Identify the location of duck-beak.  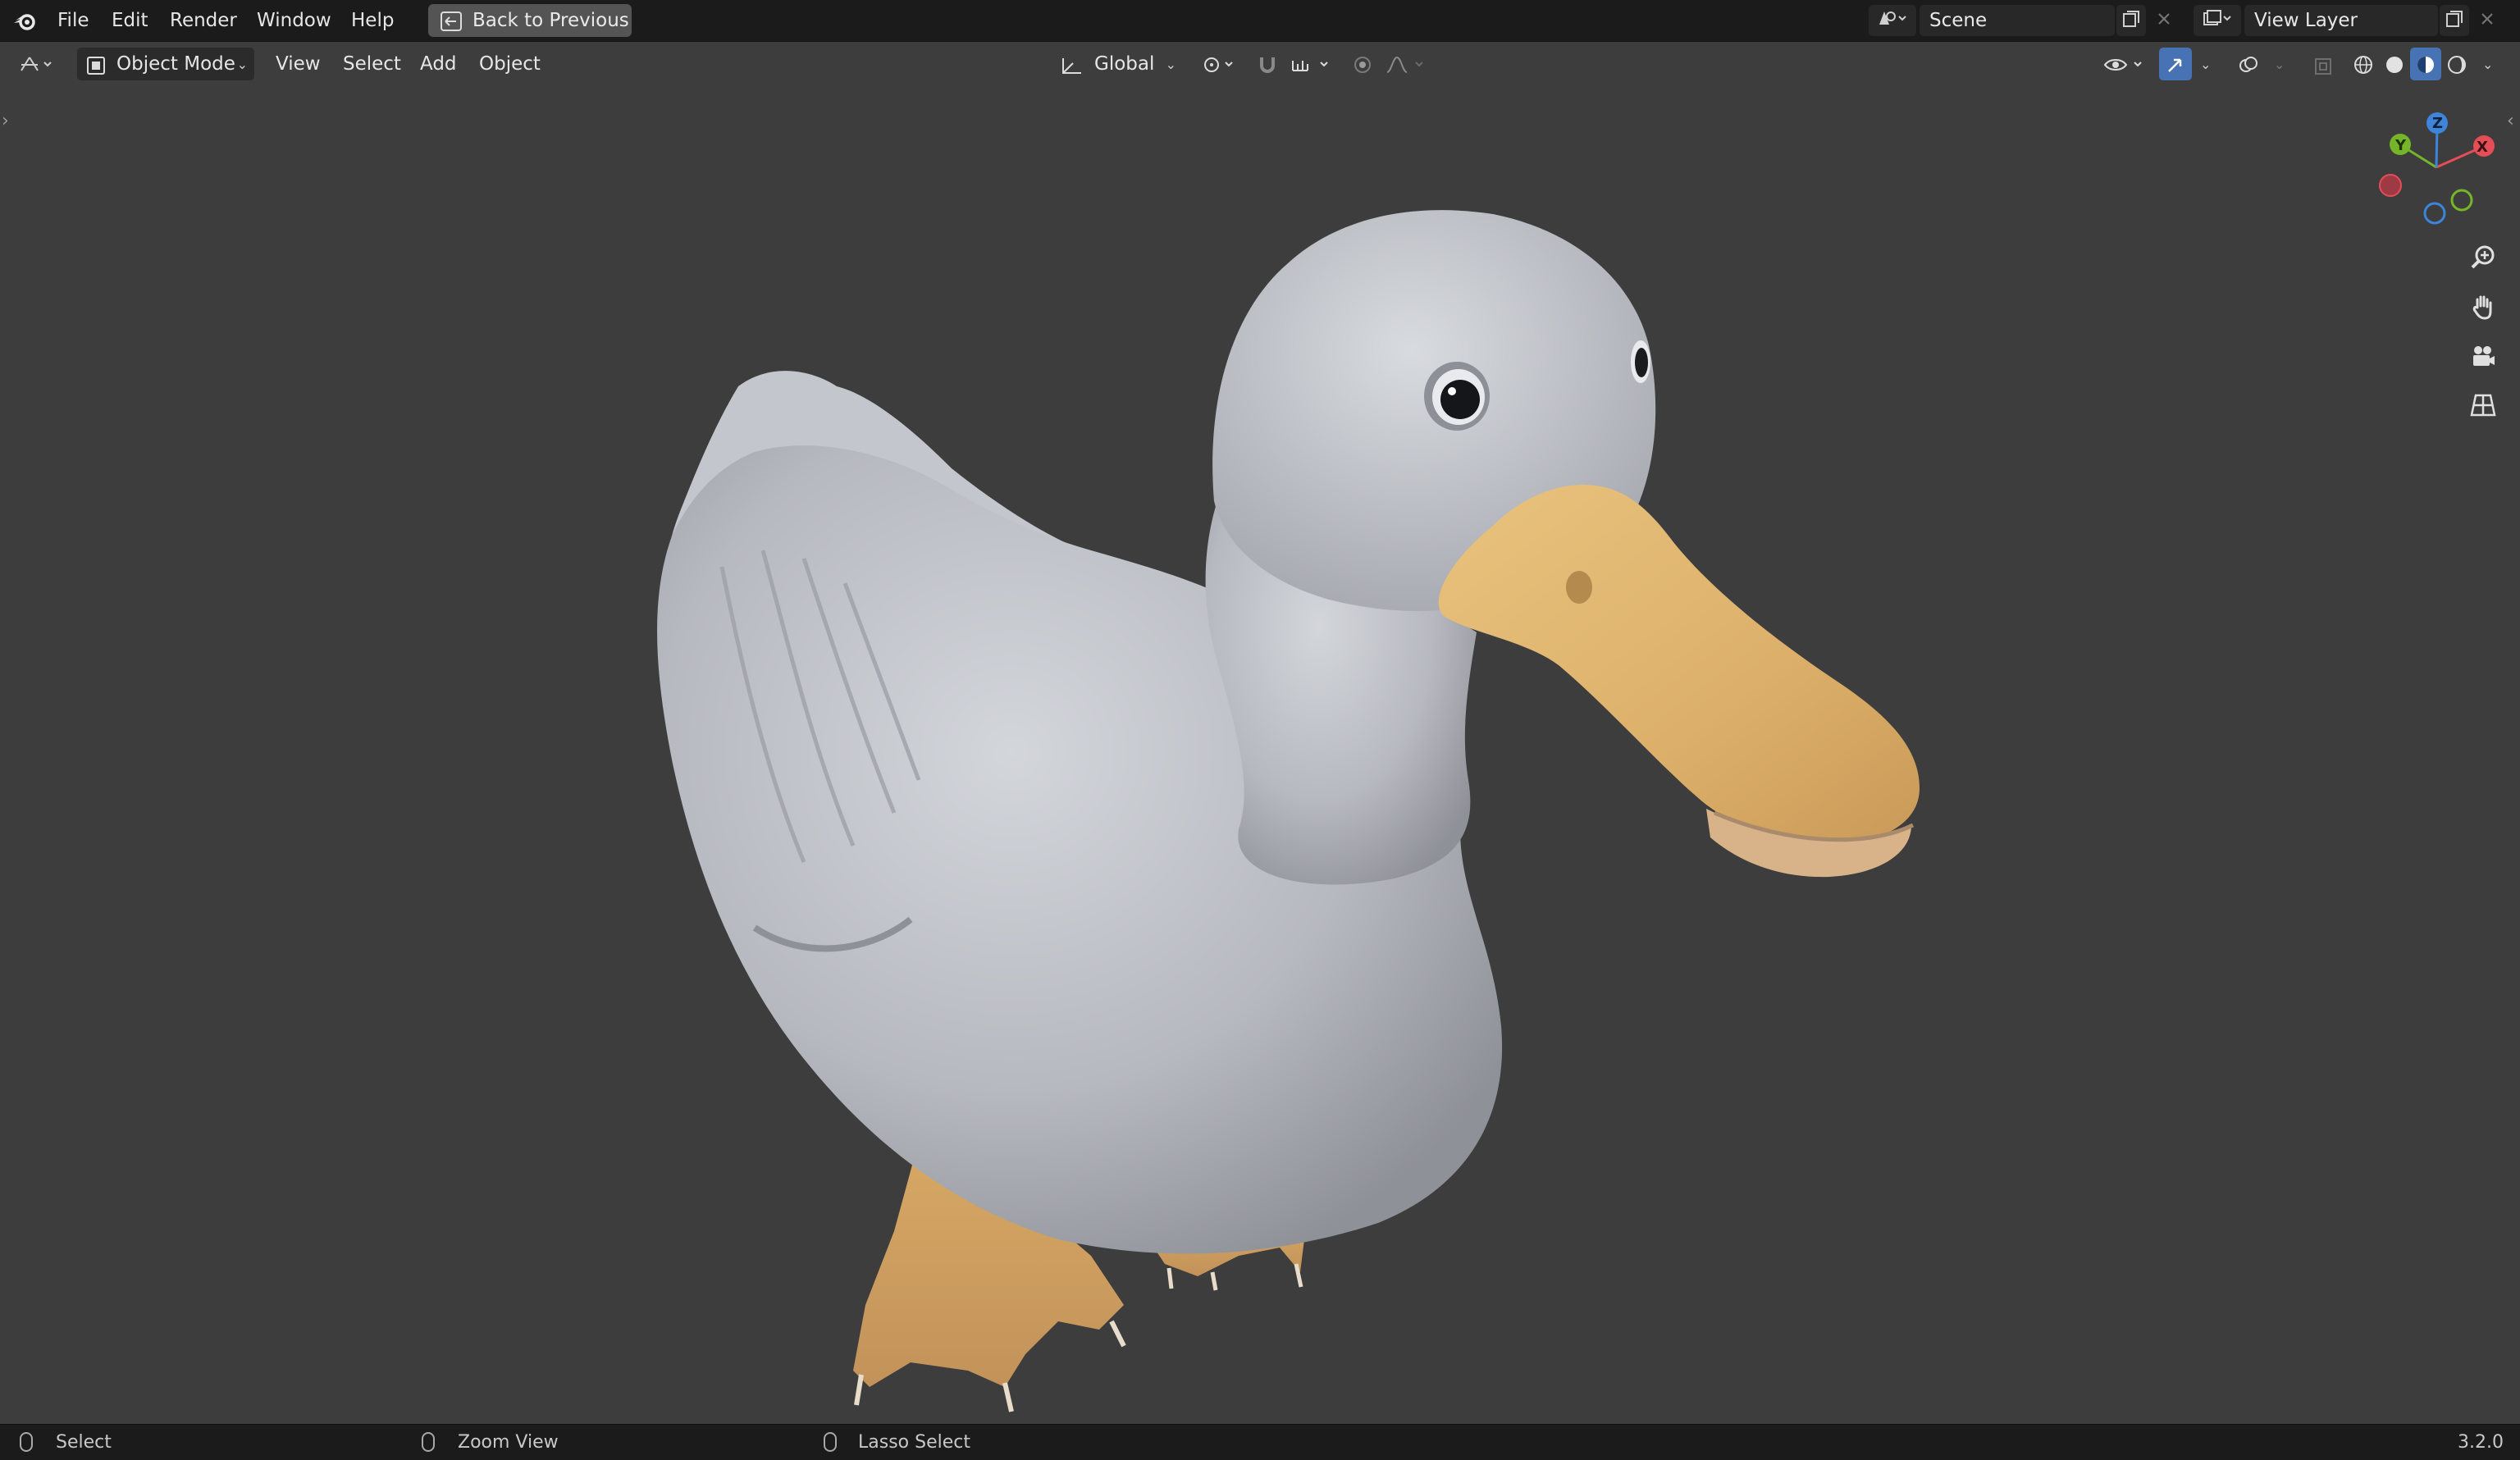
(1679, 681).